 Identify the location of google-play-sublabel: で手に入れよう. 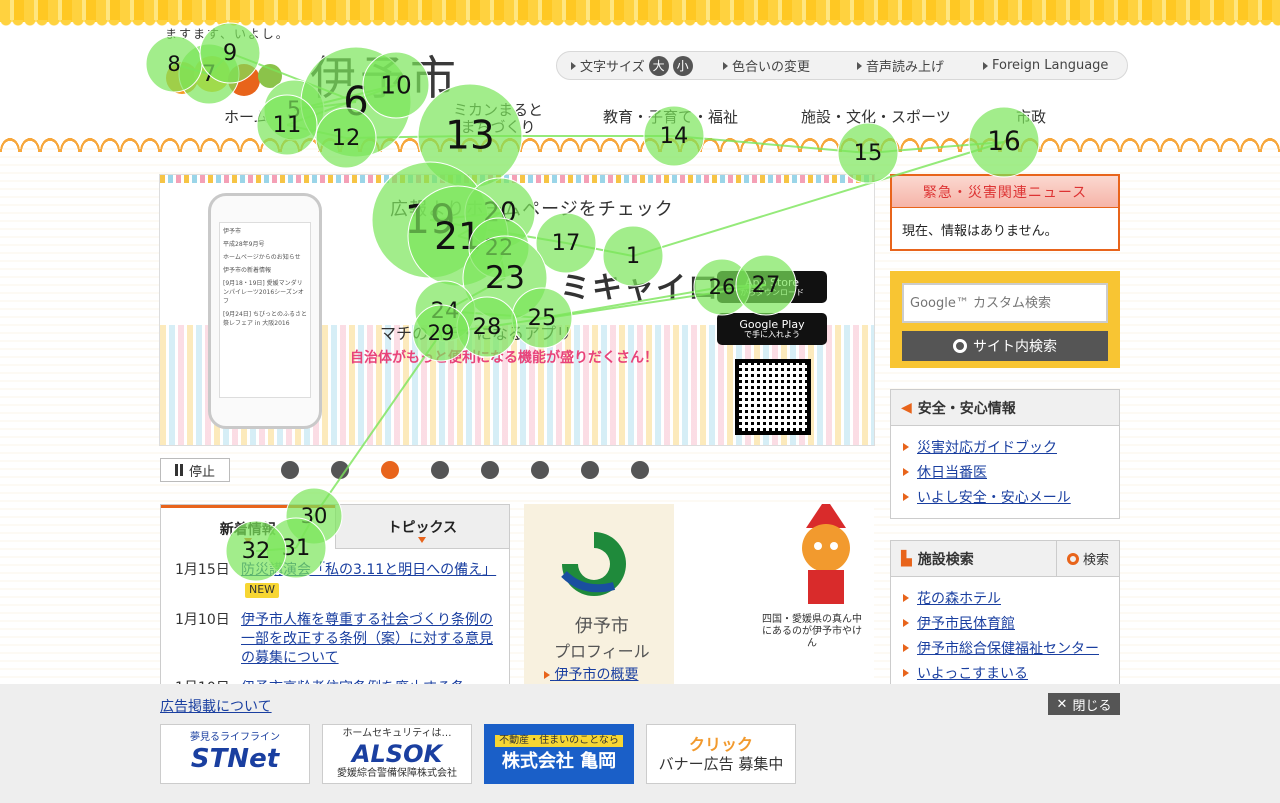
(772, 334).